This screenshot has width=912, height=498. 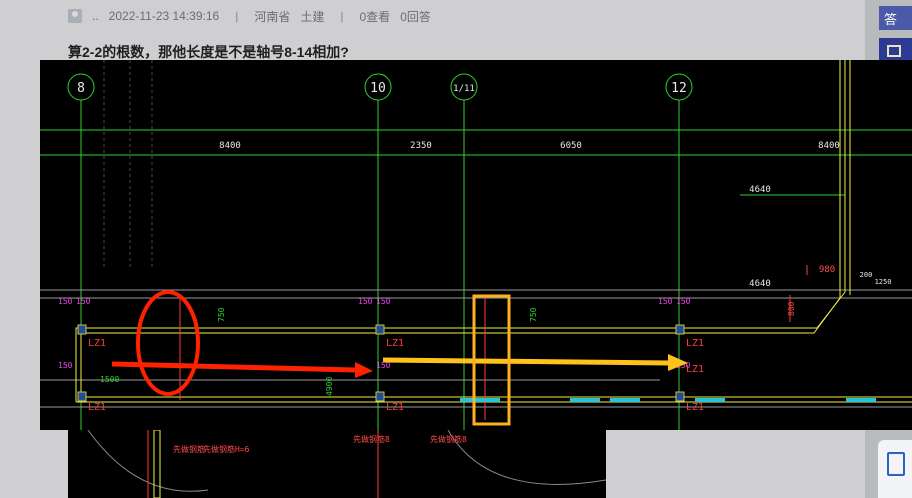 I want to click on author-name: .., so click(x=95, y=16).